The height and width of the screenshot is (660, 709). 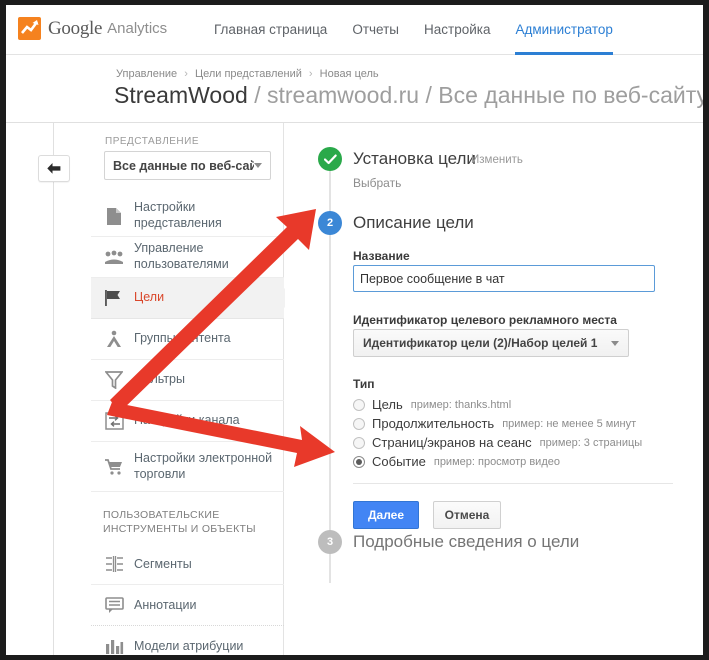 What do you see at coordinates (181, 256) in the screenshot?
I see `sidebar-item-label: Управление пользователями` at bounding box center [181, 256].